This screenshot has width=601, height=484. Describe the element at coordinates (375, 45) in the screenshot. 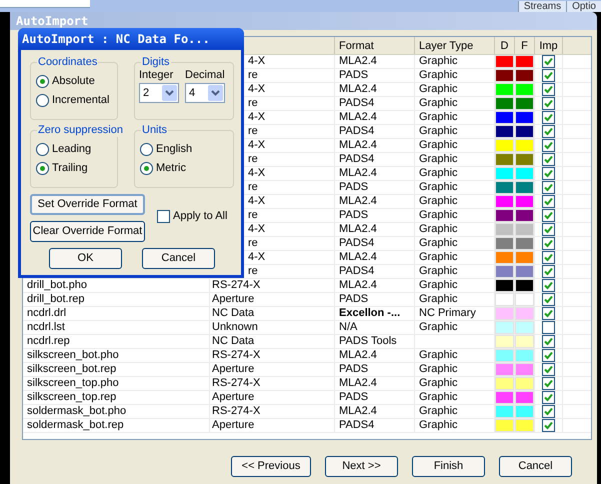

I see `column-header: Format` at that location.